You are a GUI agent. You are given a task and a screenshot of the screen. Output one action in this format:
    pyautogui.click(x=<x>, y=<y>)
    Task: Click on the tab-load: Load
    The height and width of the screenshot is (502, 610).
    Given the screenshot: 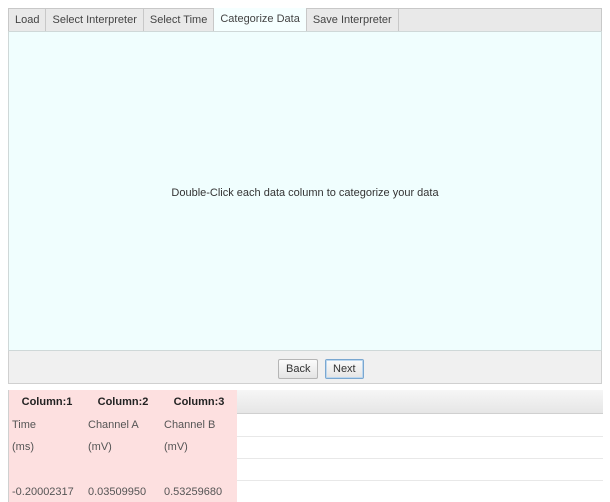 What is the action you would take?
    pyautogui.click(x=28, y=20)
    